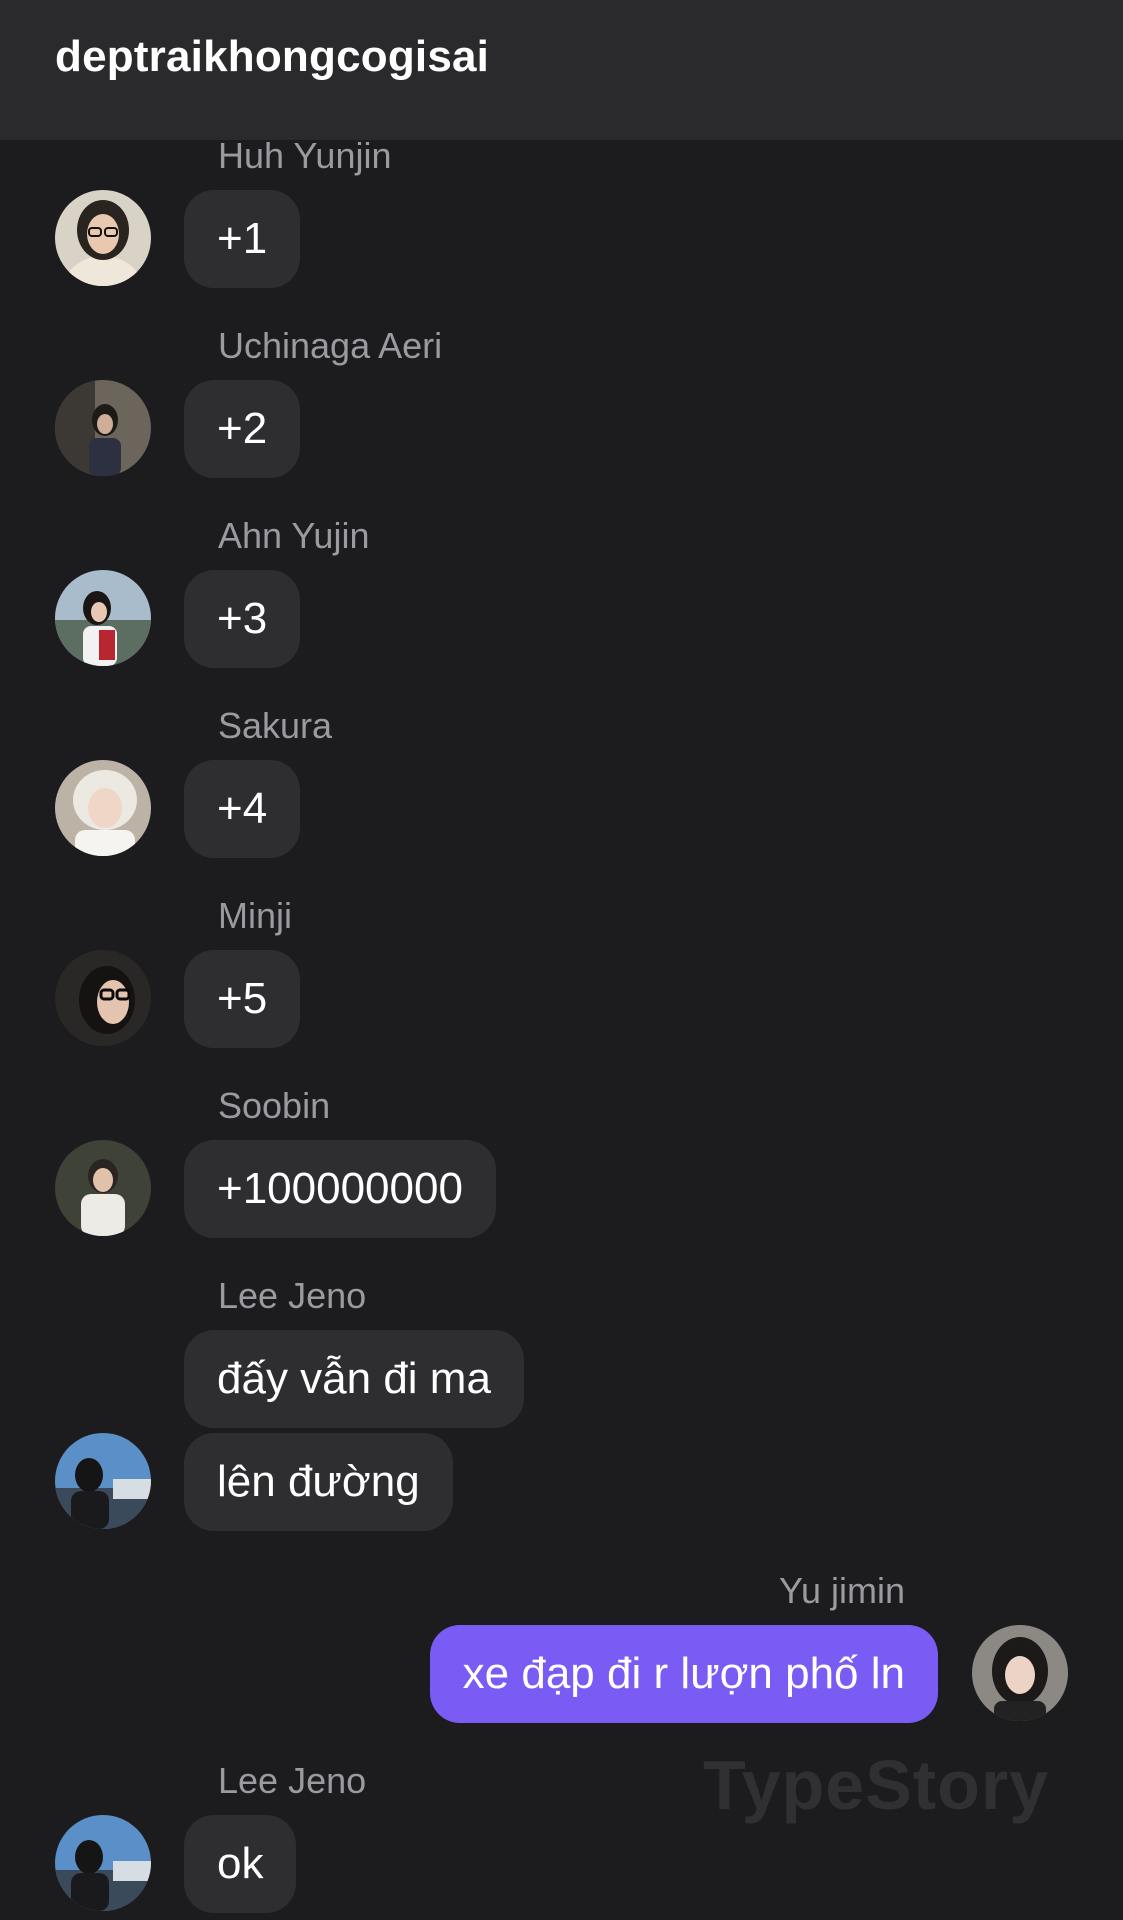 Image resolution: width=1123 pixels, height=1920 pixels. I want to click on message-bubble: lên đường, so click(318, 1482).